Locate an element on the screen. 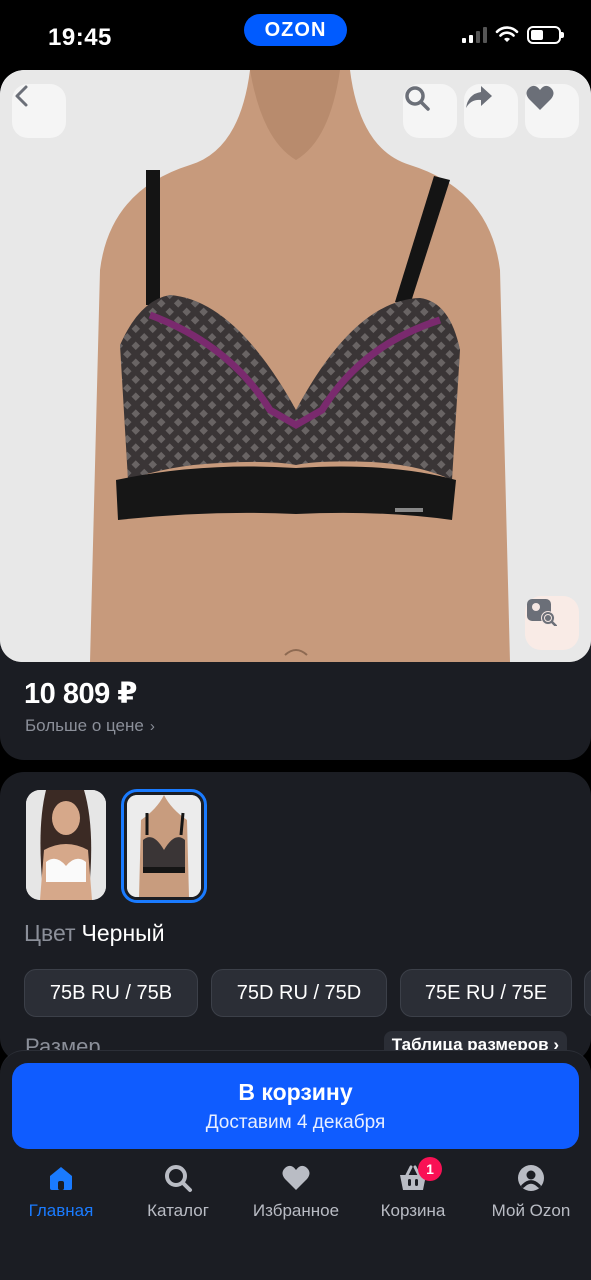  wifi-icon is located at coordinates (507, 34).